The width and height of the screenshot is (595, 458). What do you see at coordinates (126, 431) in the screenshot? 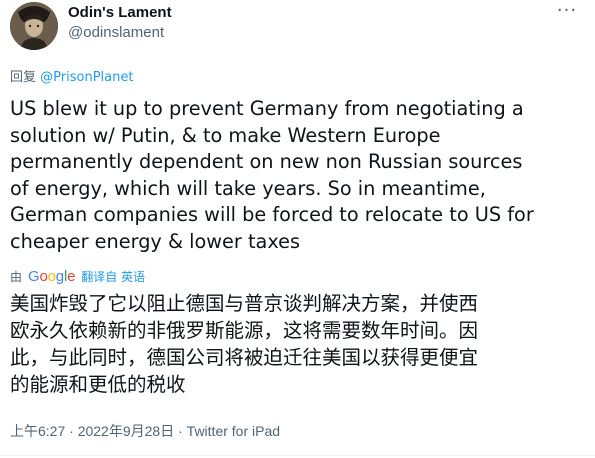
I see `tweet-date: 2022年9月28日` at bounding box center [126, 431].